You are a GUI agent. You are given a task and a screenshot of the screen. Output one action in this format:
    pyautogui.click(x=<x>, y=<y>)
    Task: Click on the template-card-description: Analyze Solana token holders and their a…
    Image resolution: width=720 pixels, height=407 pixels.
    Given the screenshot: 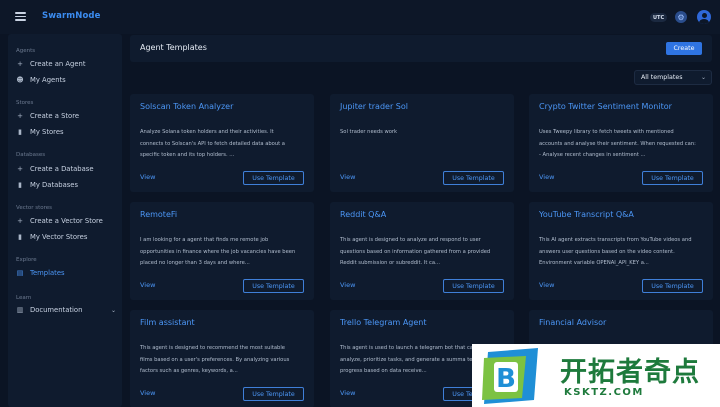 What is the action you would take?
    pyautogui.click(x=212, y=143)
    